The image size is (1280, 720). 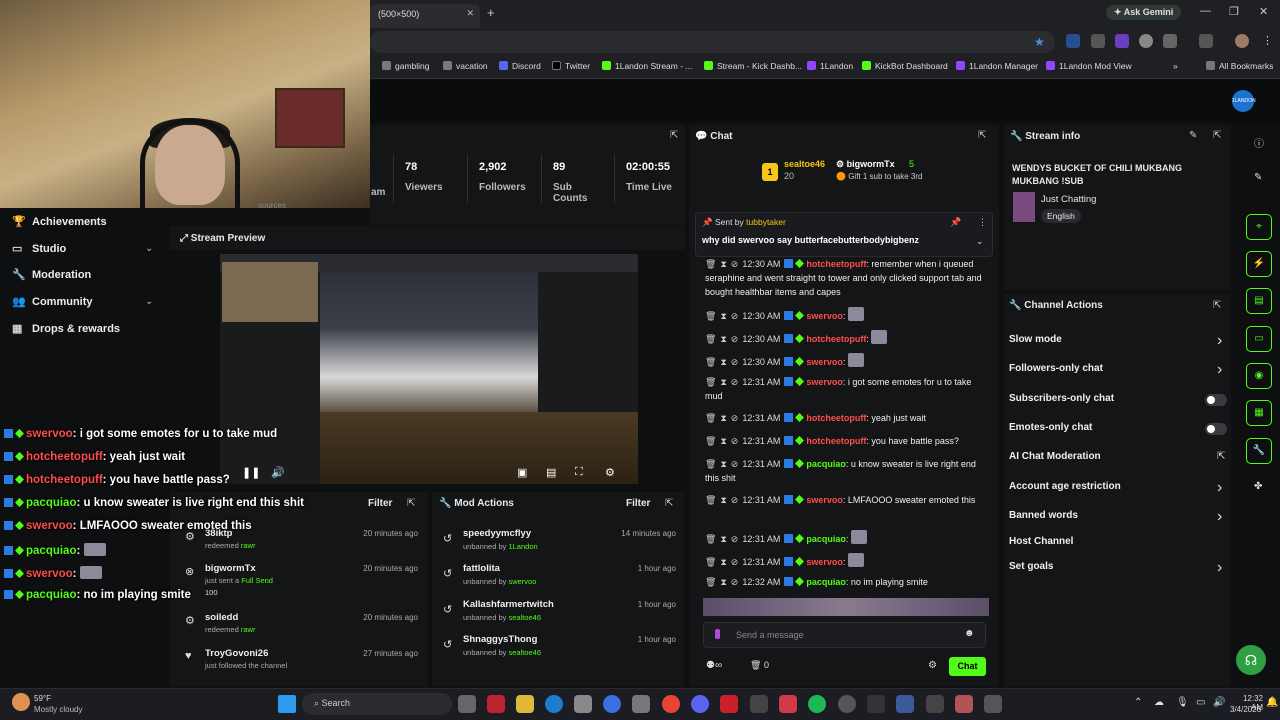 What do you see at coordinates (1193, 135) in the screenshot?
I see `edit-icon: ✎` at bounding box center [1193, 135].